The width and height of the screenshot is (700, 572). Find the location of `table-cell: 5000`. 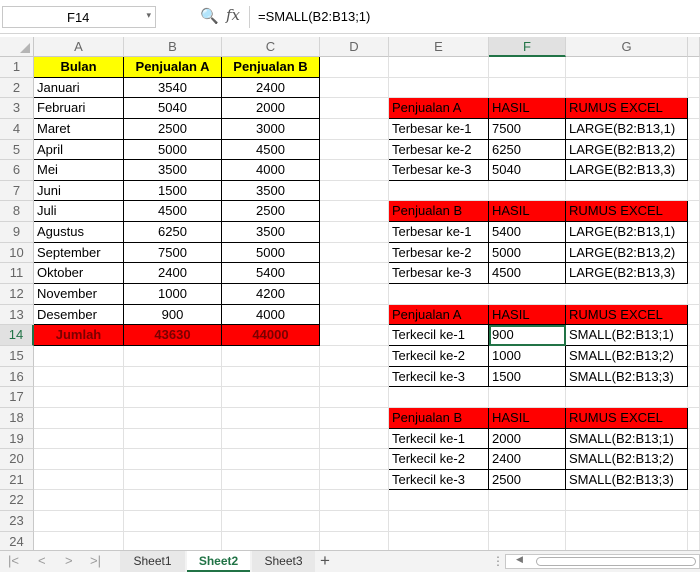

table-cell: 5000 is located at coordinates (173, 150).